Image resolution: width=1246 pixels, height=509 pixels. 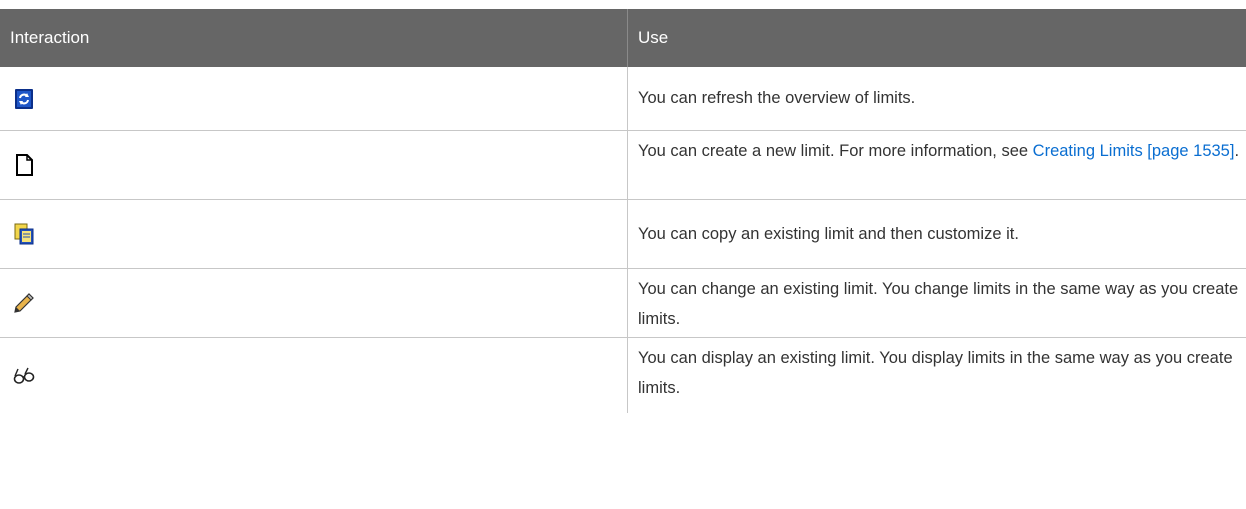 I want to click on table-row: You can refresh the overview of limits., so click(x=623, y=99).